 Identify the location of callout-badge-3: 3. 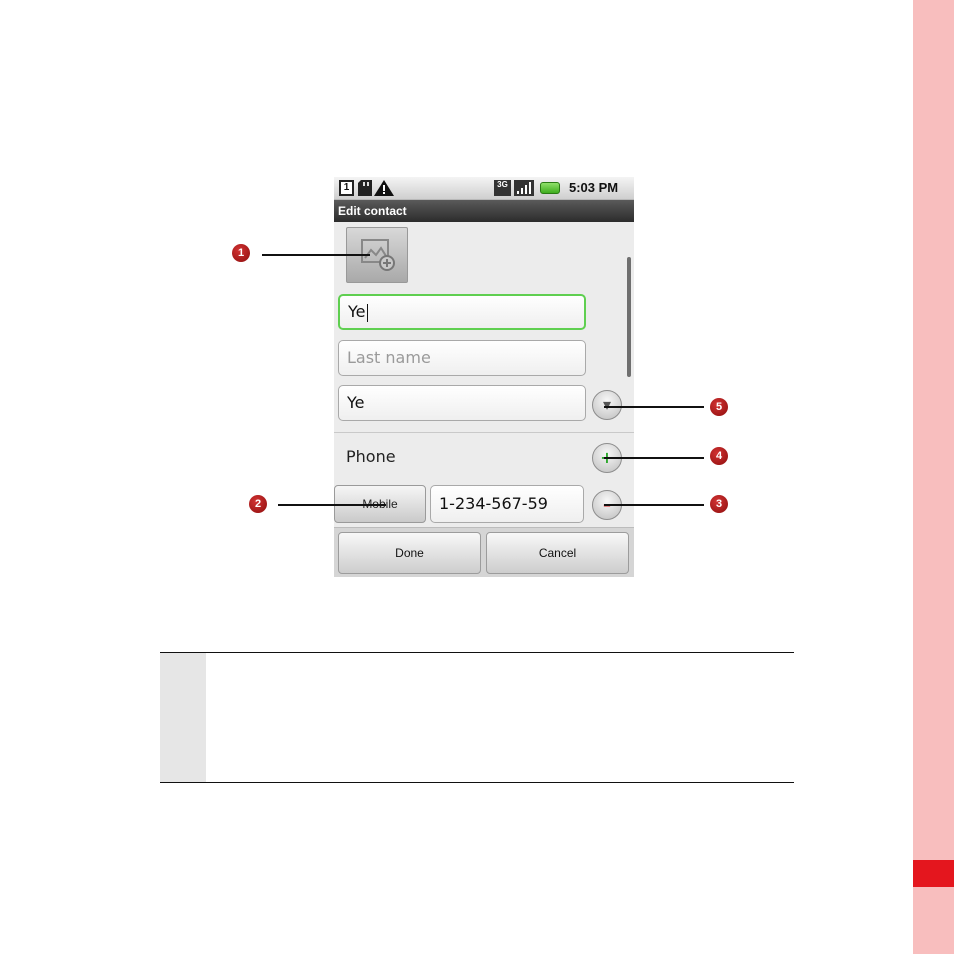
(719, 504).